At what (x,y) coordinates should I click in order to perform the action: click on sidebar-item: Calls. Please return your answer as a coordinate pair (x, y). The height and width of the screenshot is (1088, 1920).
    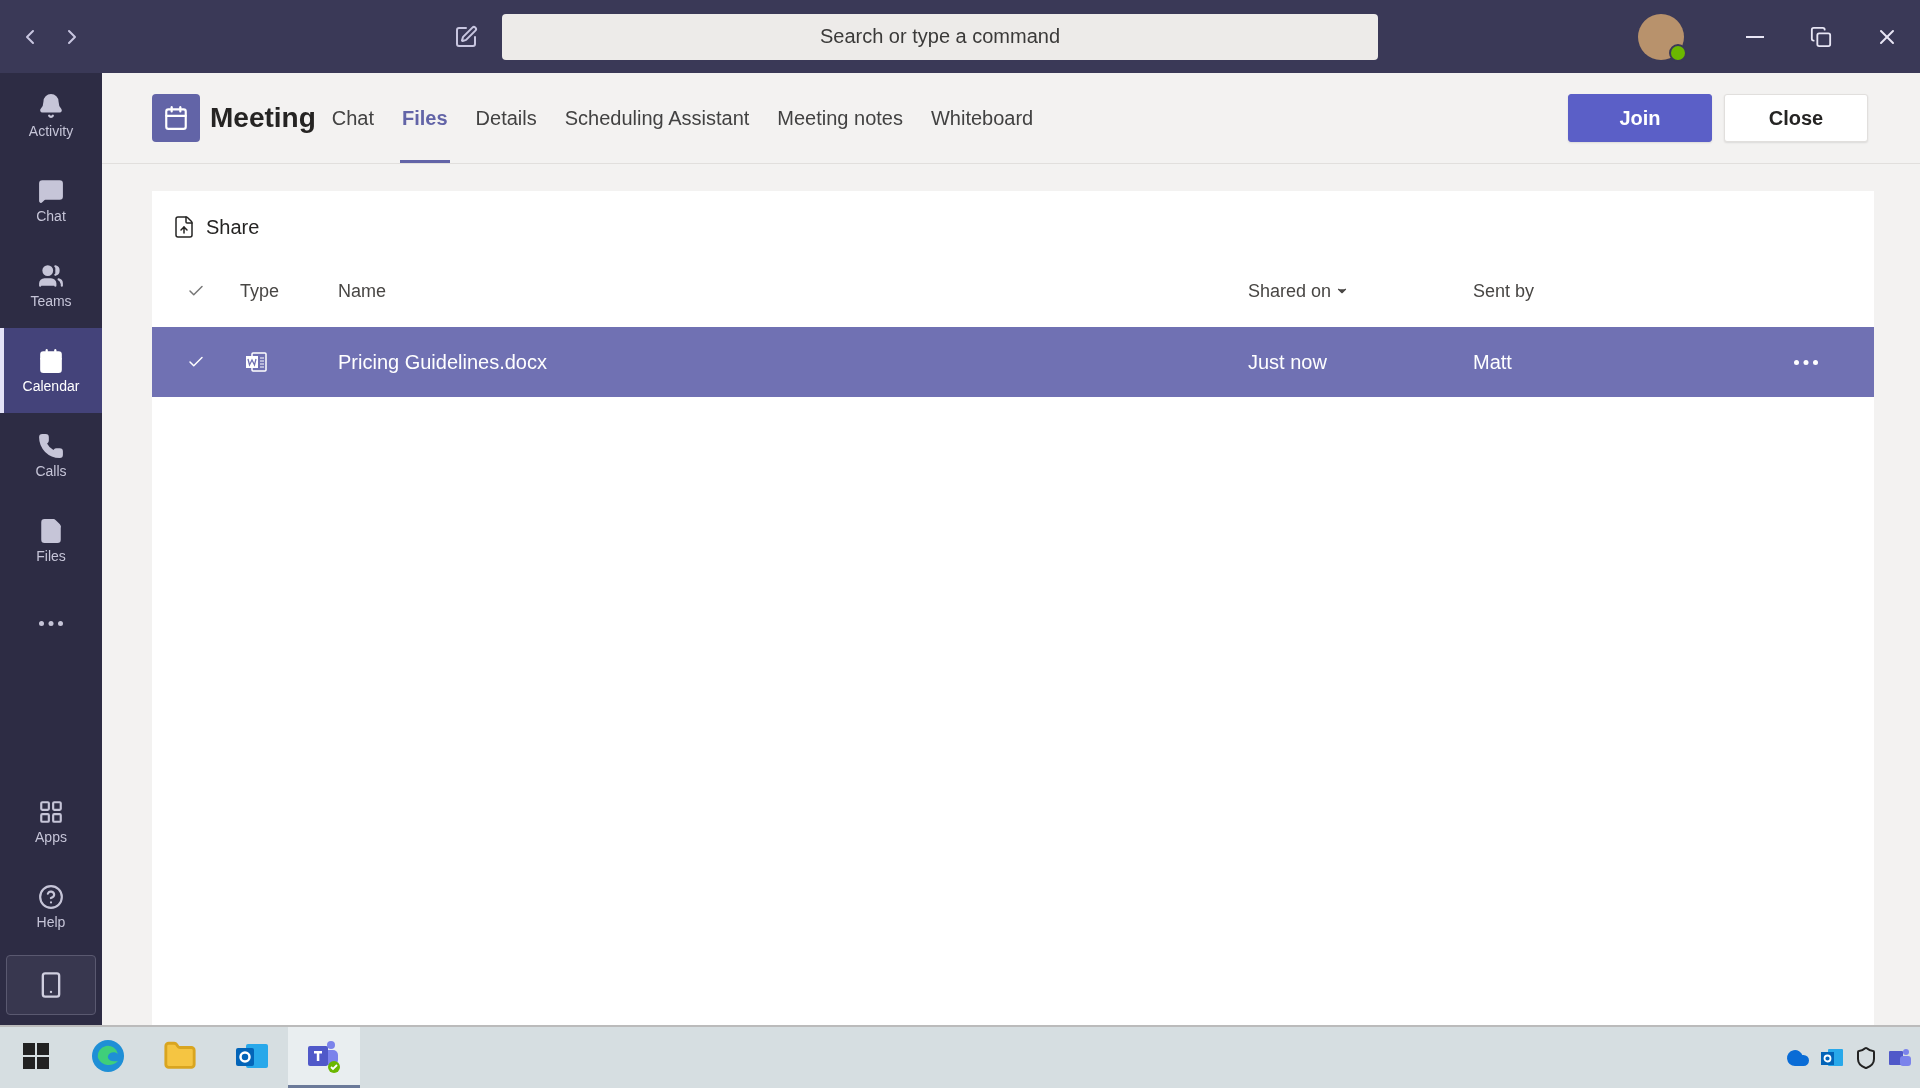
    Looking at the image, I should click on (51, 455).